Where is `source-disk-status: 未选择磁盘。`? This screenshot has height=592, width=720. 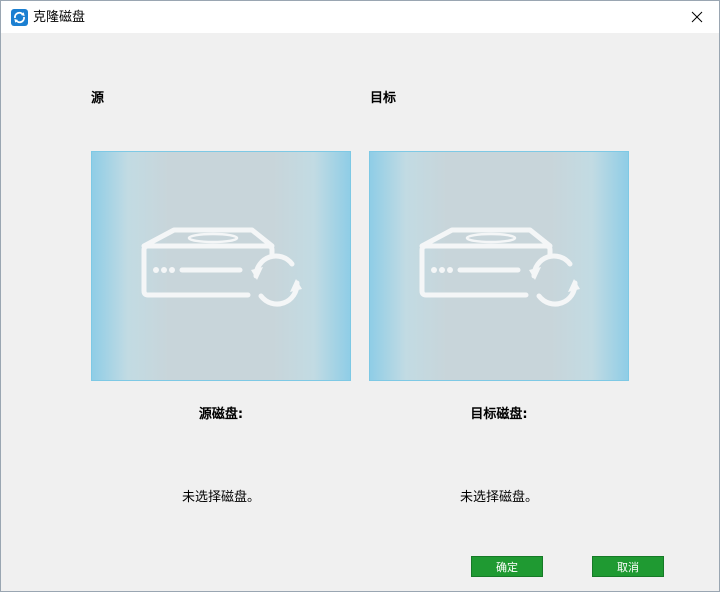 source-disk-status: 未选择磁盘。 is located at coordinates (220, 497).